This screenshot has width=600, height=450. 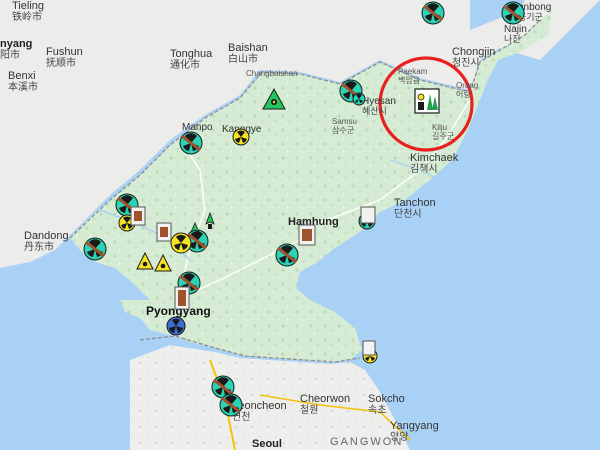 What do you see at coordinates (367, 442) in the screenshot?
I see `label-gangwon: GANGWON` at bounding box center [367, 442].